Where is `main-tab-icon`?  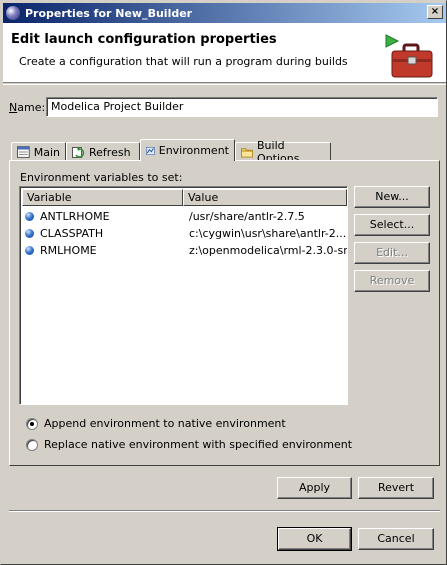 main-tab-icon is located at coordinates (23, 152).